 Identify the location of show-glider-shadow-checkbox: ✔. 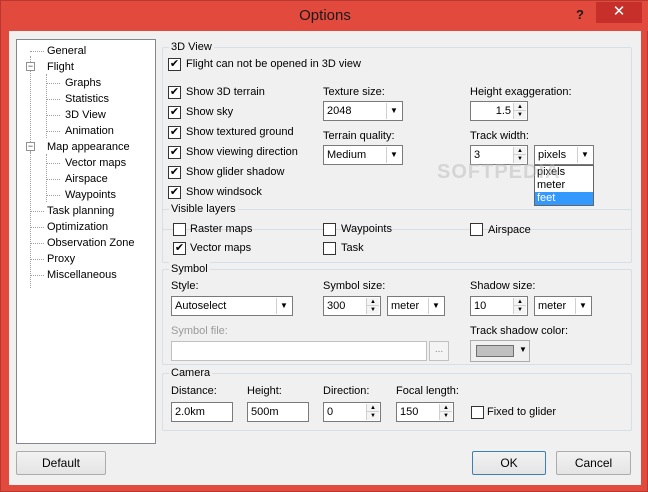
(174, 172).